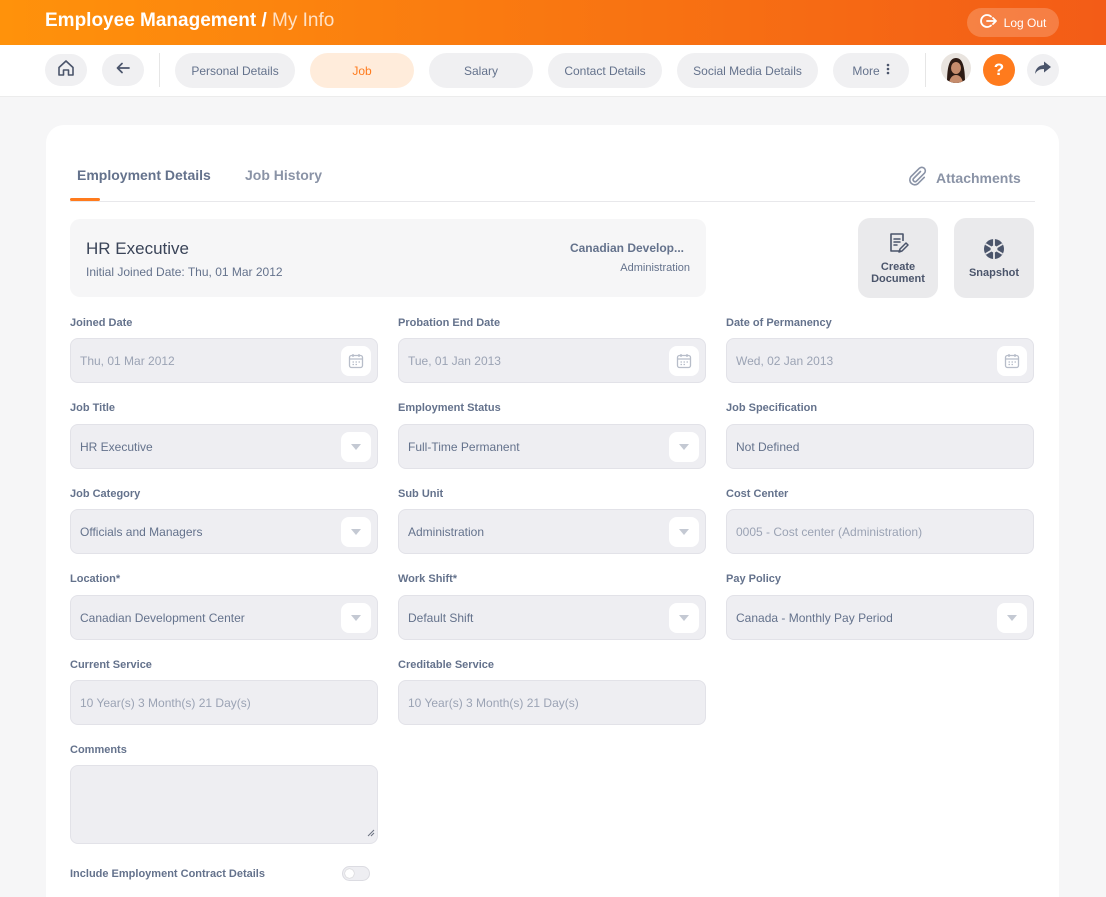 The width and height of the screenshot is (1106, 897). I want to click on pay-policy-value: Canada - Monthly Pay Period, so click(814, 617).